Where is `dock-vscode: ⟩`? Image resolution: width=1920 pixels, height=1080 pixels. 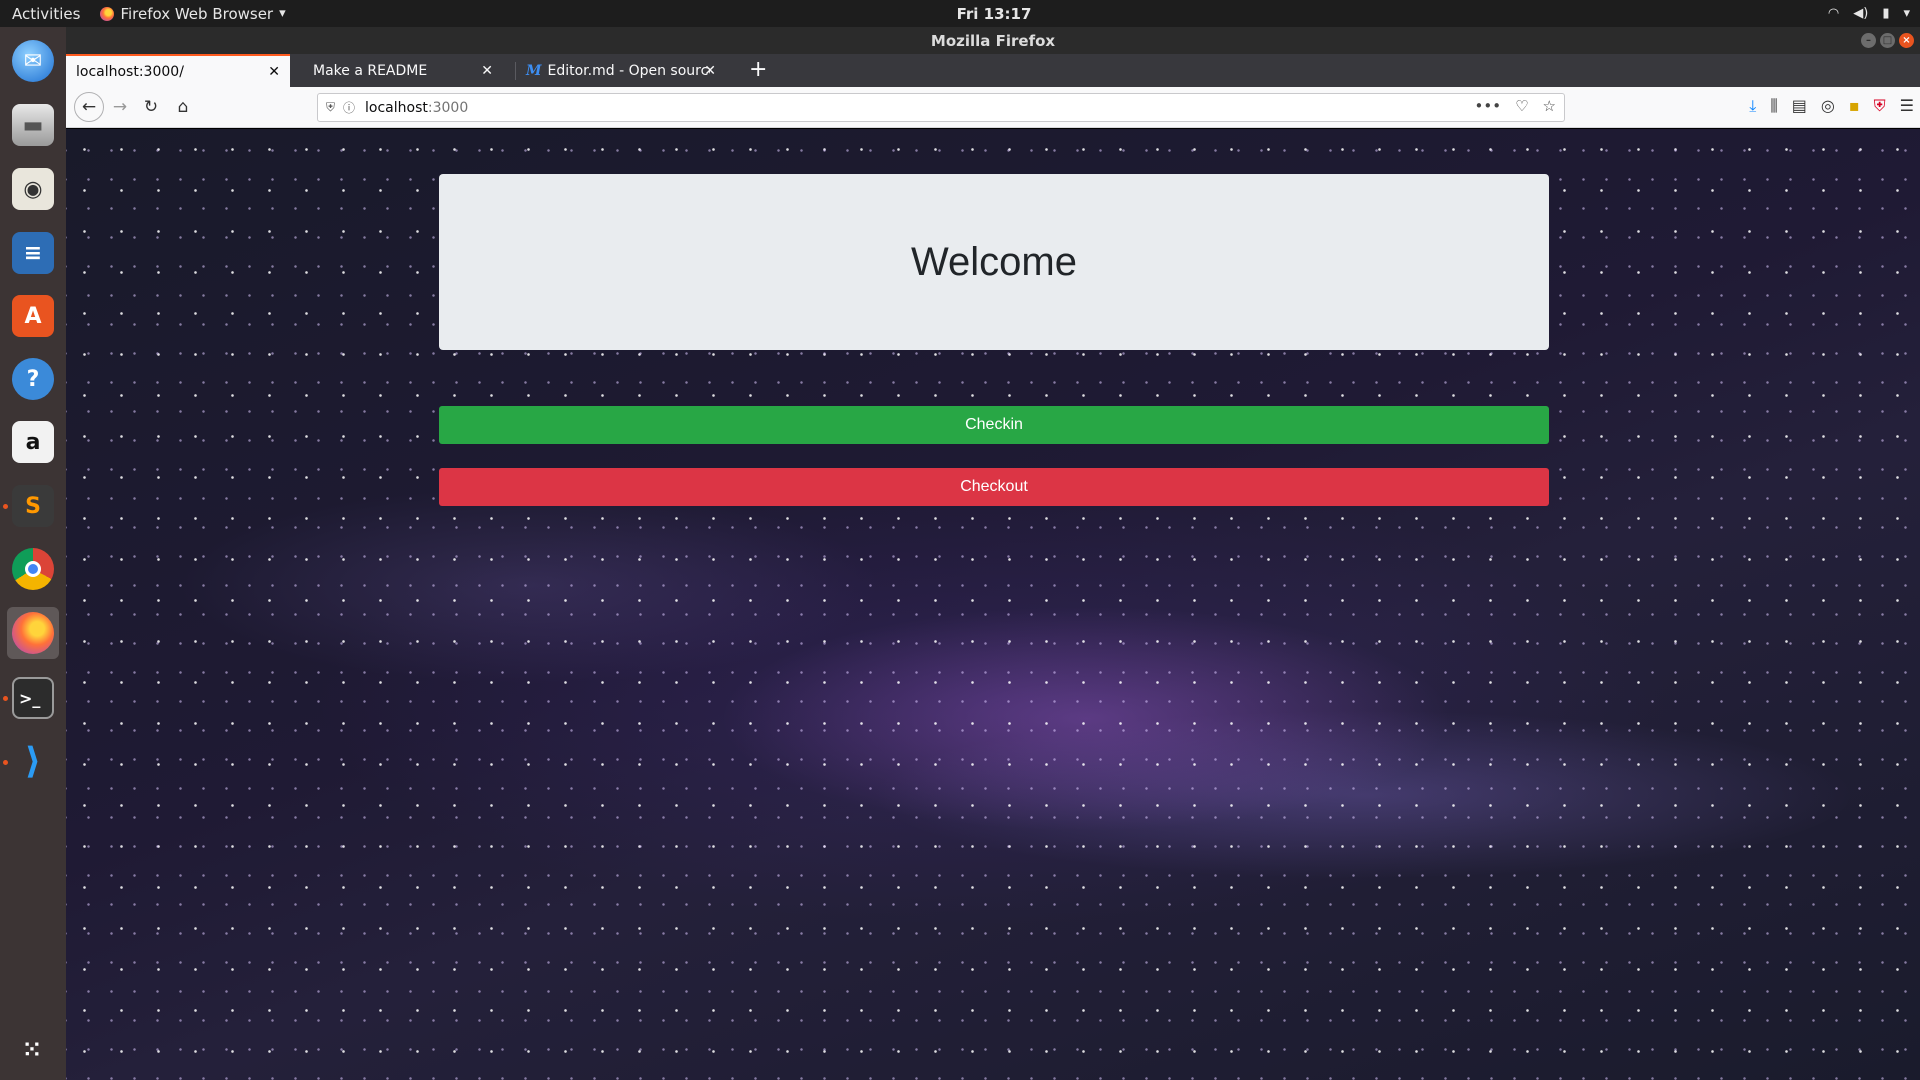 dock-vscode: ⟩ is located at coordinates (33, 761).